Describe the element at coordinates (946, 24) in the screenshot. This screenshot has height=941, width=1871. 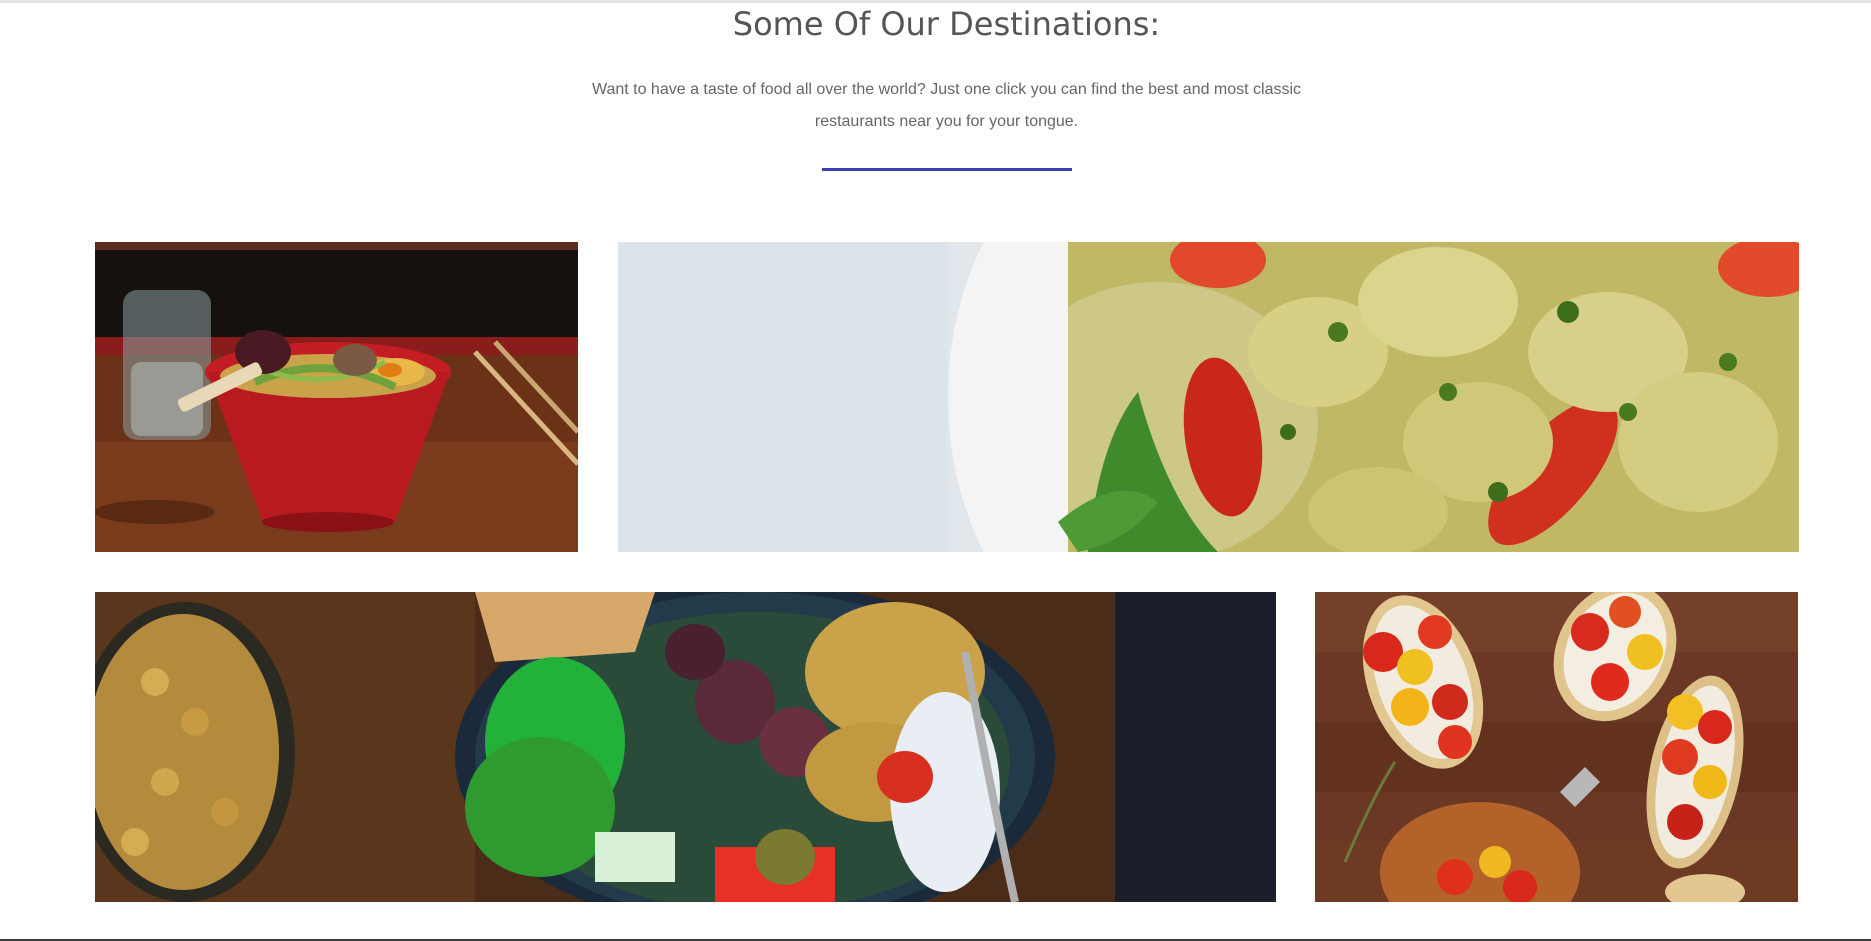
I see `section-title: Some Of Our Destinations:` at that location.